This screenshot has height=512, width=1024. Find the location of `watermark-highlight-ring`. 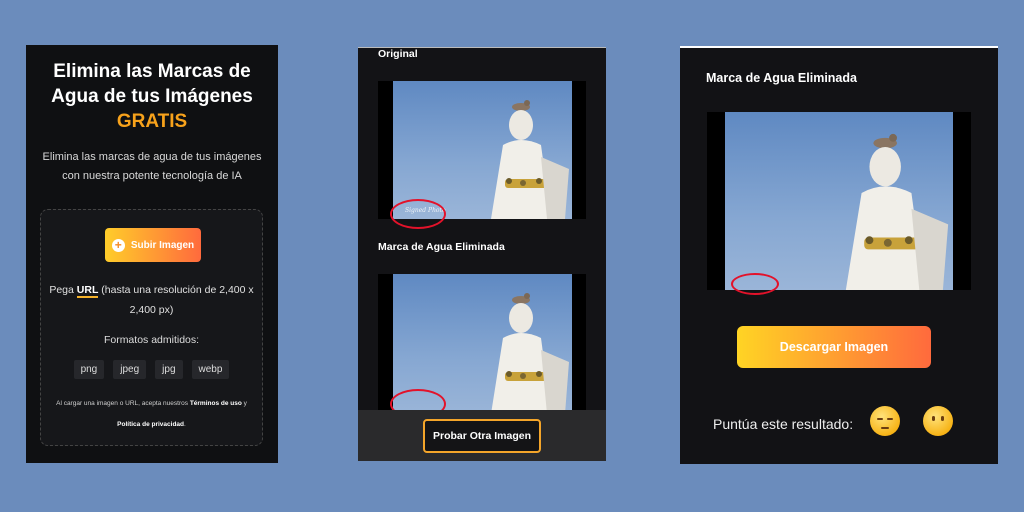

watermark-highlight-ring is located at coordinates (418, 214).